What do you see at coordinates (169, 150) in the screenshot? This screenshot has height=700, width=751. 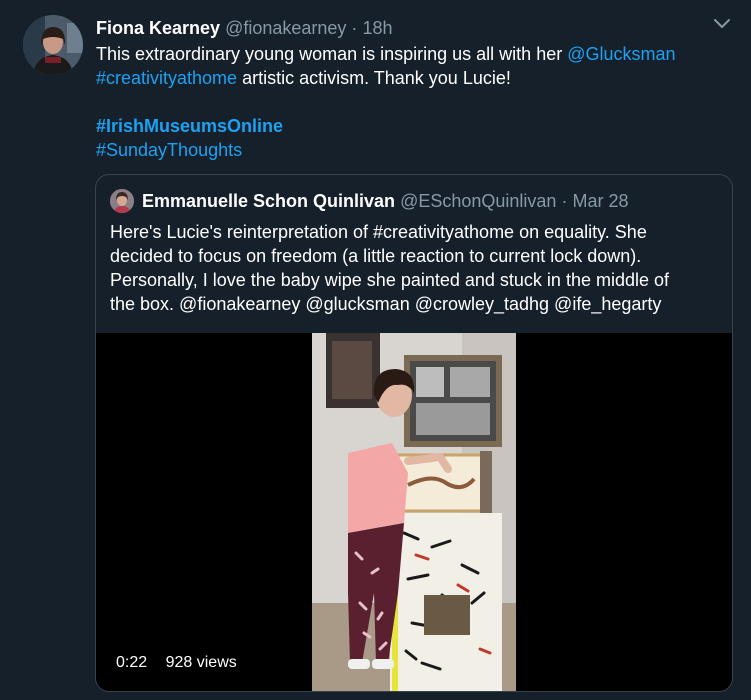 I see `hashtag-sundaythoughts: #SundayThoughts` at bounding box center [169, 150].